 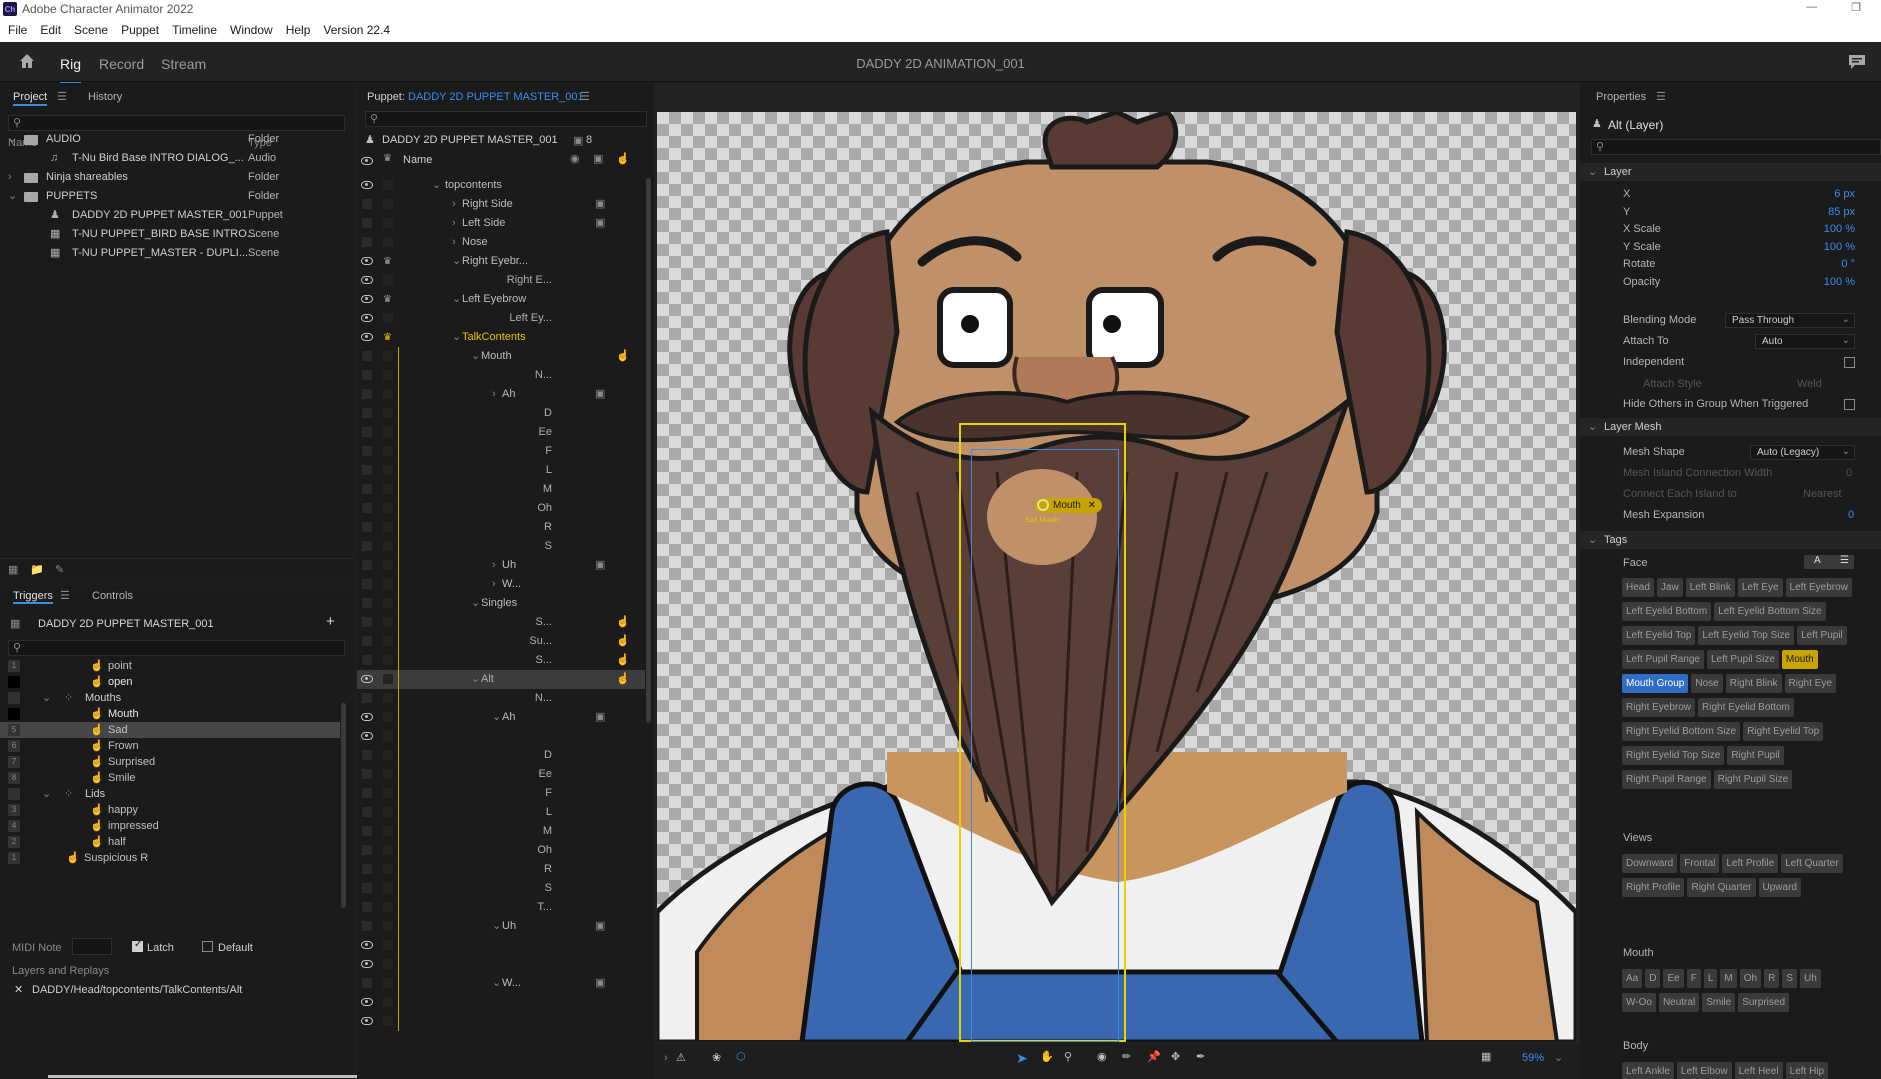 I want to click on tab-controls: Controls, so click(x=112, y=596).